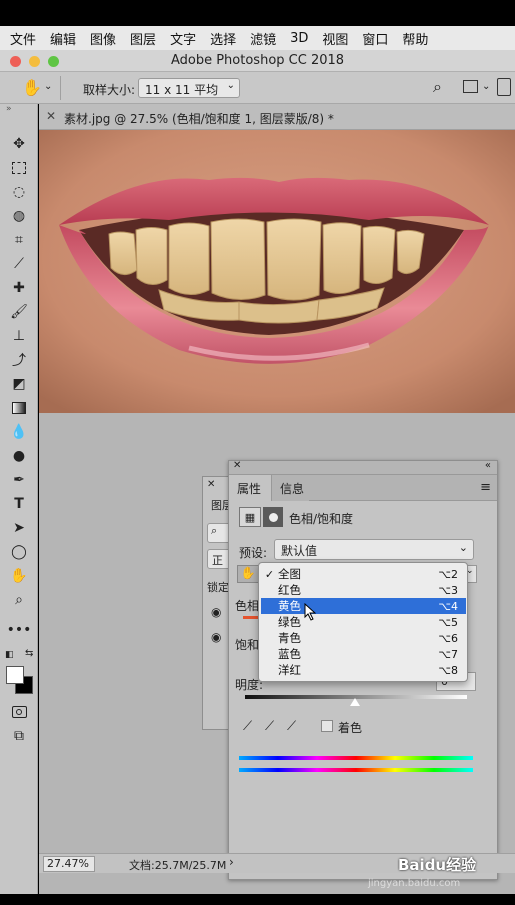 The width and height of the screenshot is (515, 905). What do you see at coordinates (327, 726) in the screenshot?
I see `colorize-checkbox` at bounding box center [327, 726].